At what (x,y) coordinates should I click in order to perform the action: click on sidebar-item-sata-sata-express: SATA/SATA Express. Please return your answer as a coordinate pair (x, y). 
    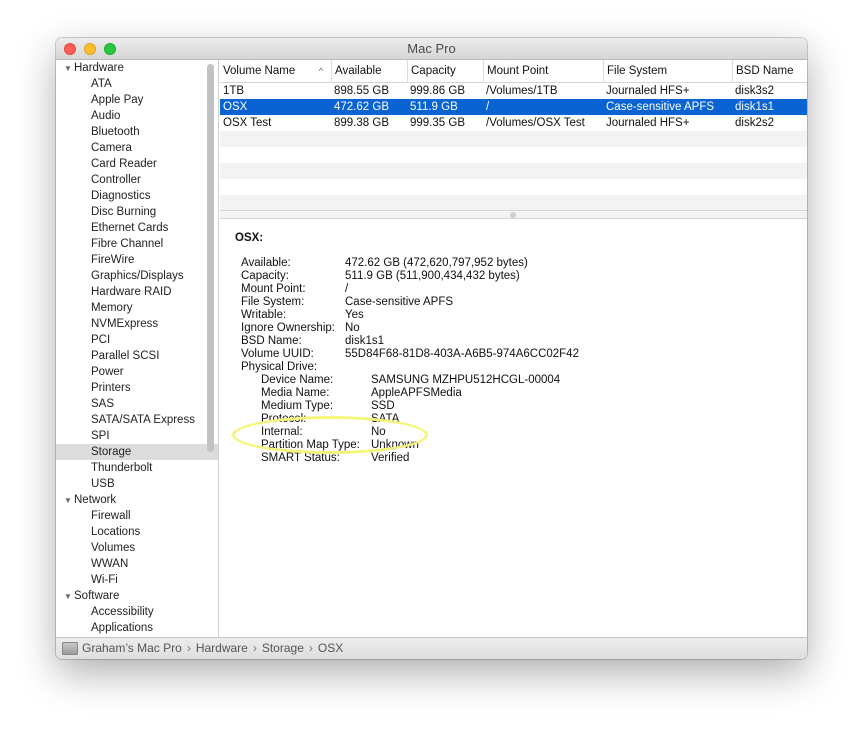
    Looking at the image, I should click on (137, 420).